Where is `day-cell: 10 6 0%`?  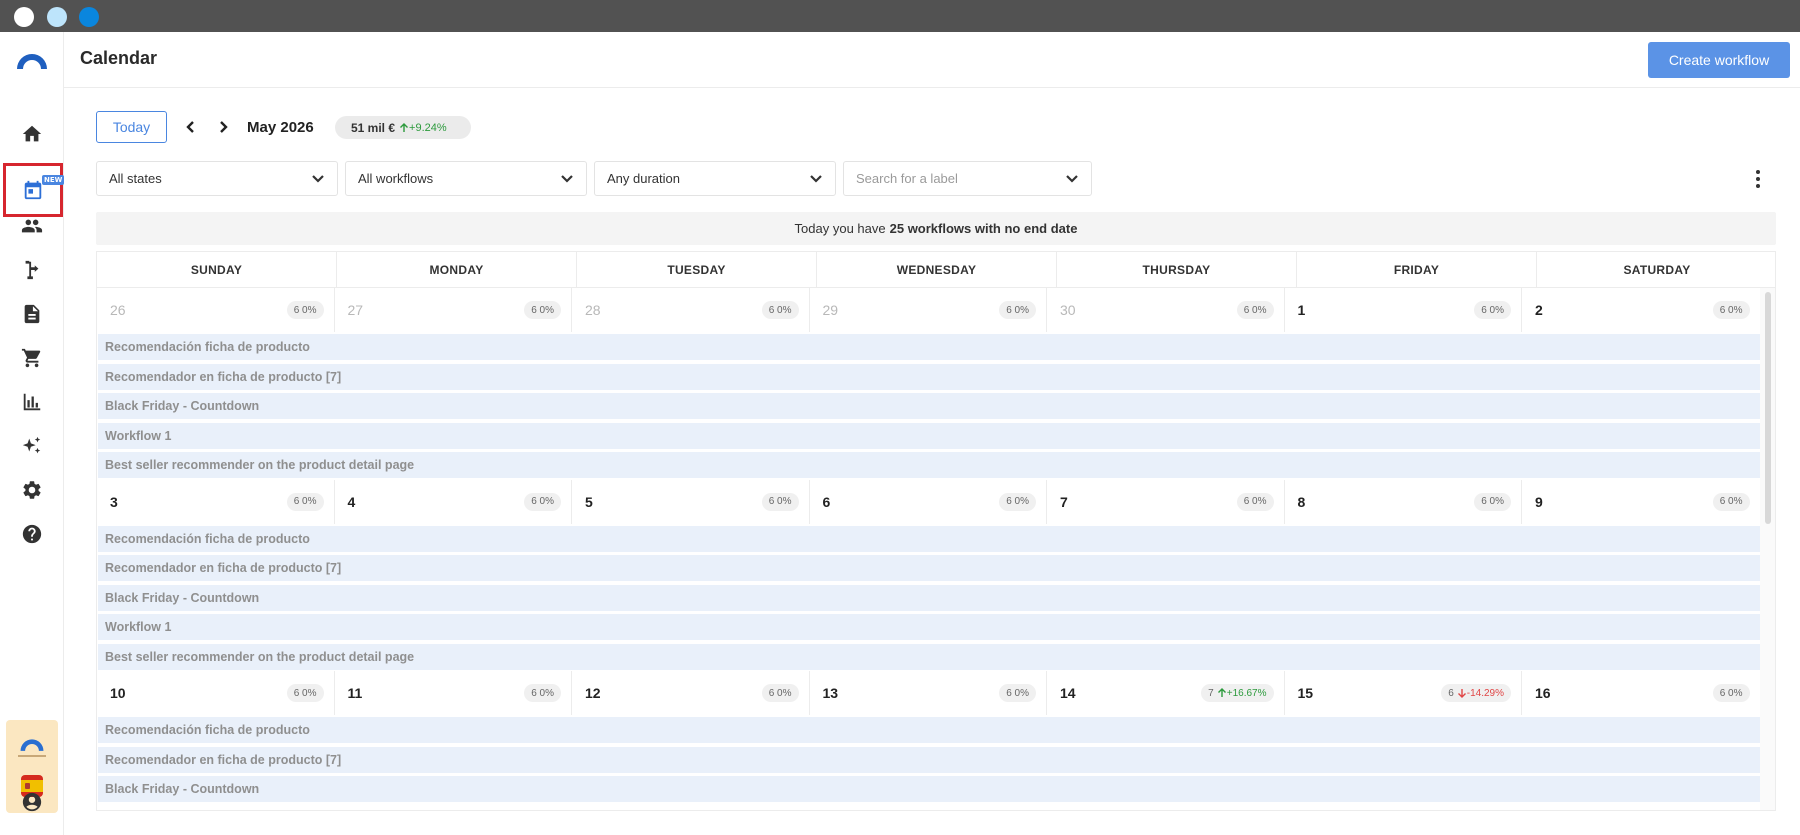 day-cell: 10 6 0% is located at coordinates (216, 693).